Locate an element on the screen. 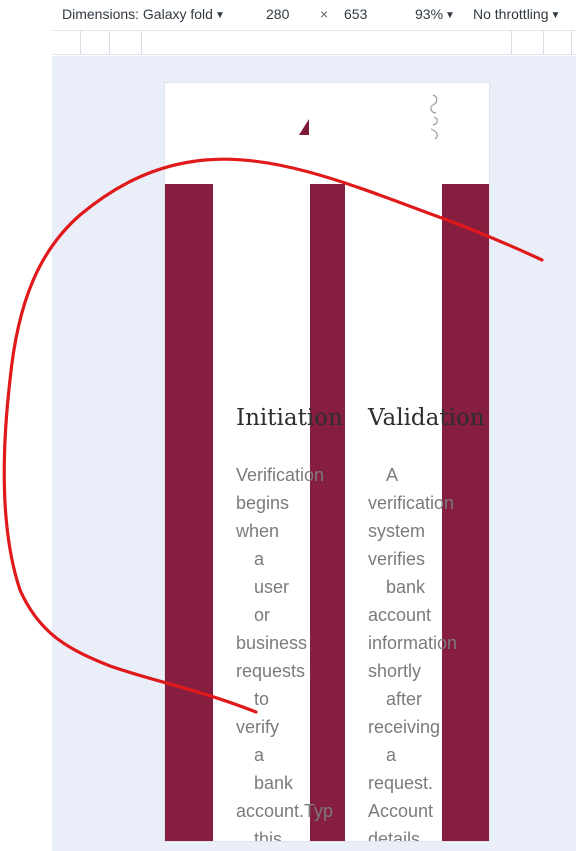 The height and width of the screenshot is (851, 576). card-body-line: shortly is located at coordinates (395, 671).